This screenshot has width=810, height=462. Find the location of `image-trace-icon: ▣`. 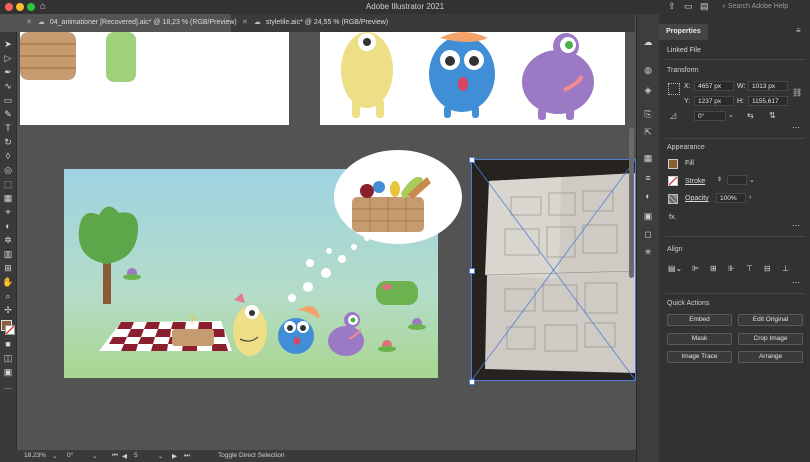

image-trace-icon: ▣ is located at coordinates (648, 216).